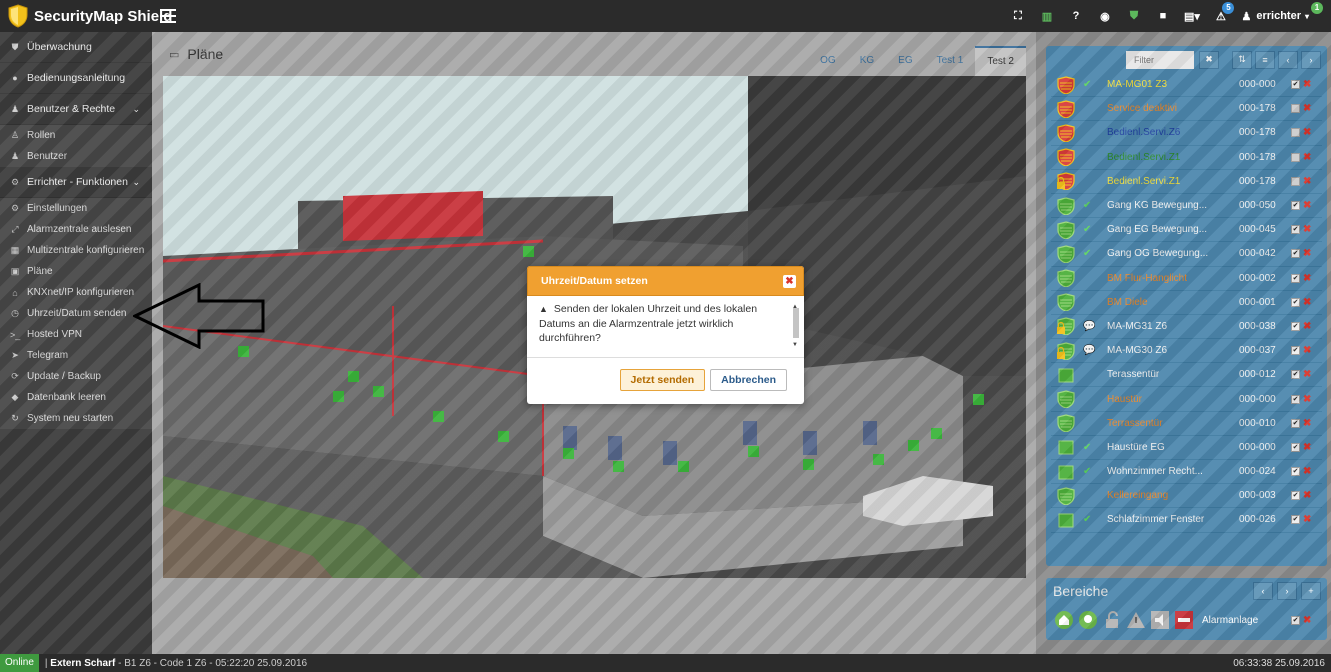 The width and height of the screenshot is (1331, 672). What do you see at coordinates (828, 61) in the screenshot?
I see `tab-og: OG` at bounding box center [828, 61].